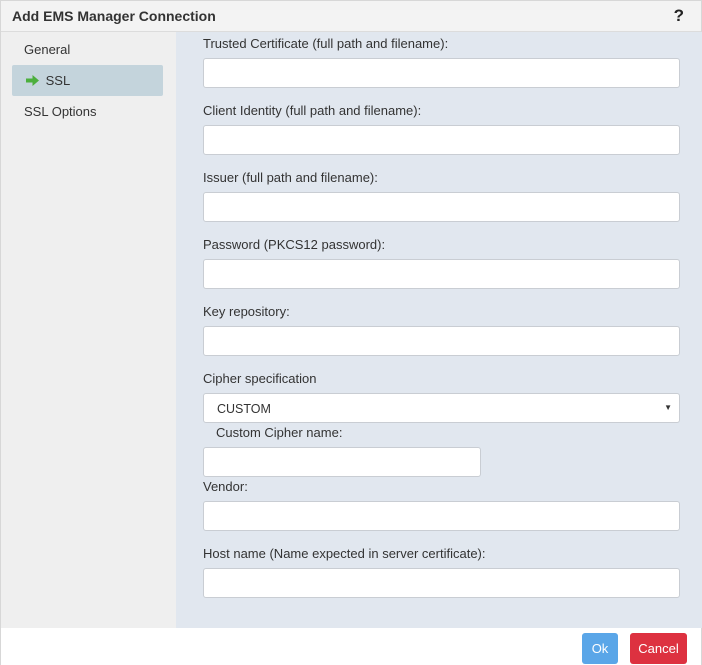 Image resolution: width=702 pixels, height=665 pixels. Describe the element at coordinates (679, 16) in the screenshot. I see `help-icon: ?` at that location.